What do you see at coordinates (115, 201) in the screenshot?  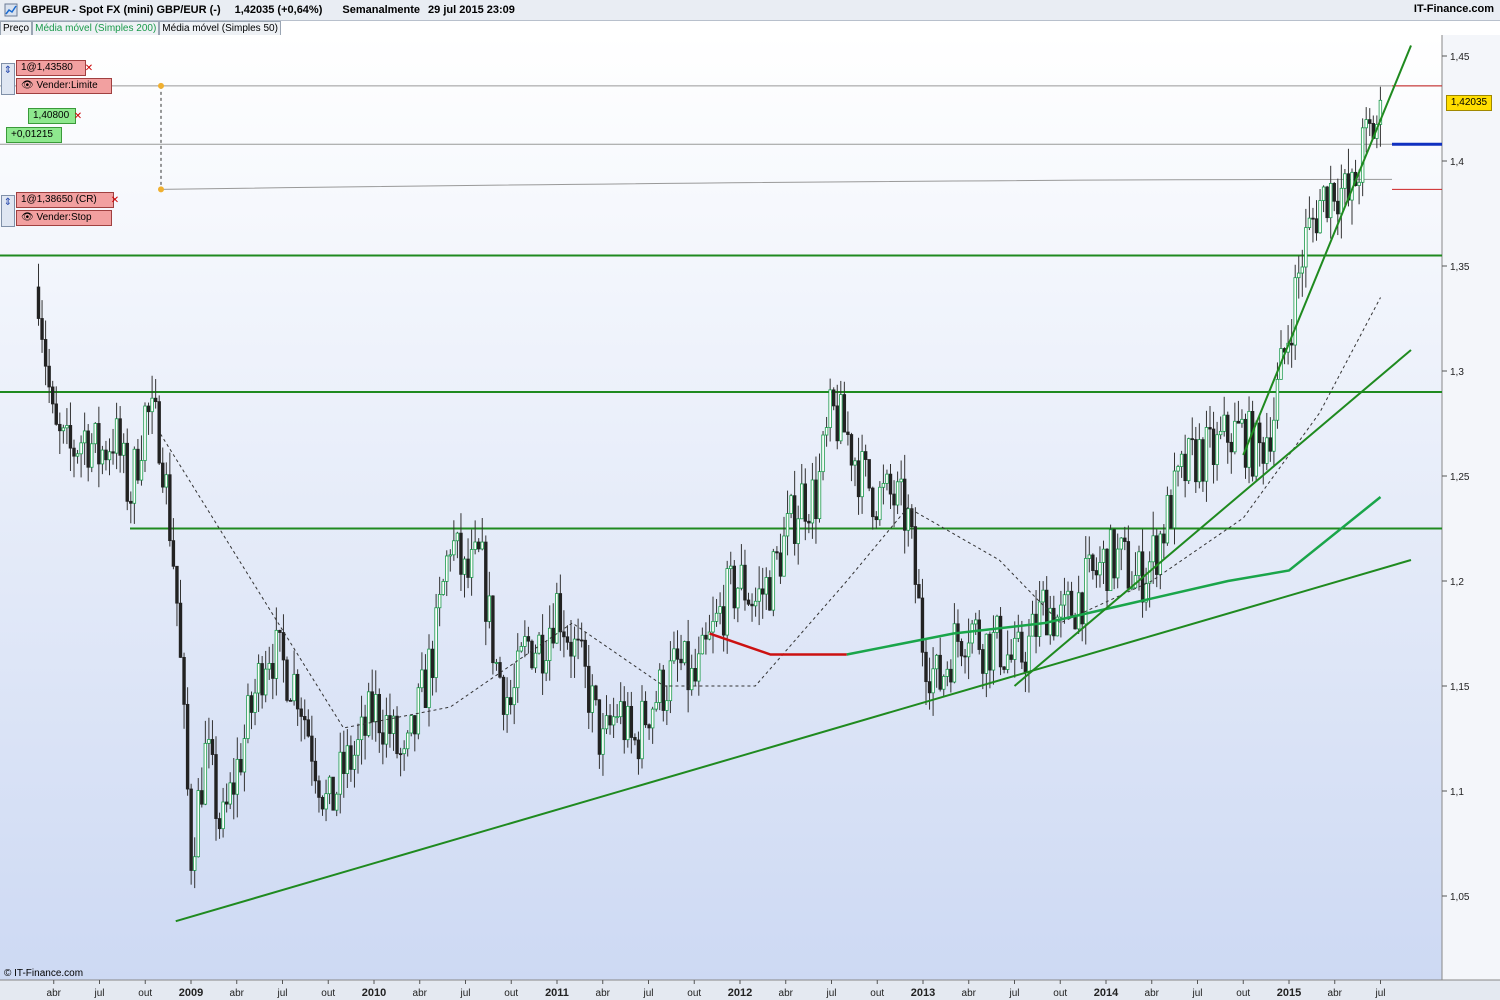 I see `stop-order-close-icon: ✕` at bounding box center [115, 201].